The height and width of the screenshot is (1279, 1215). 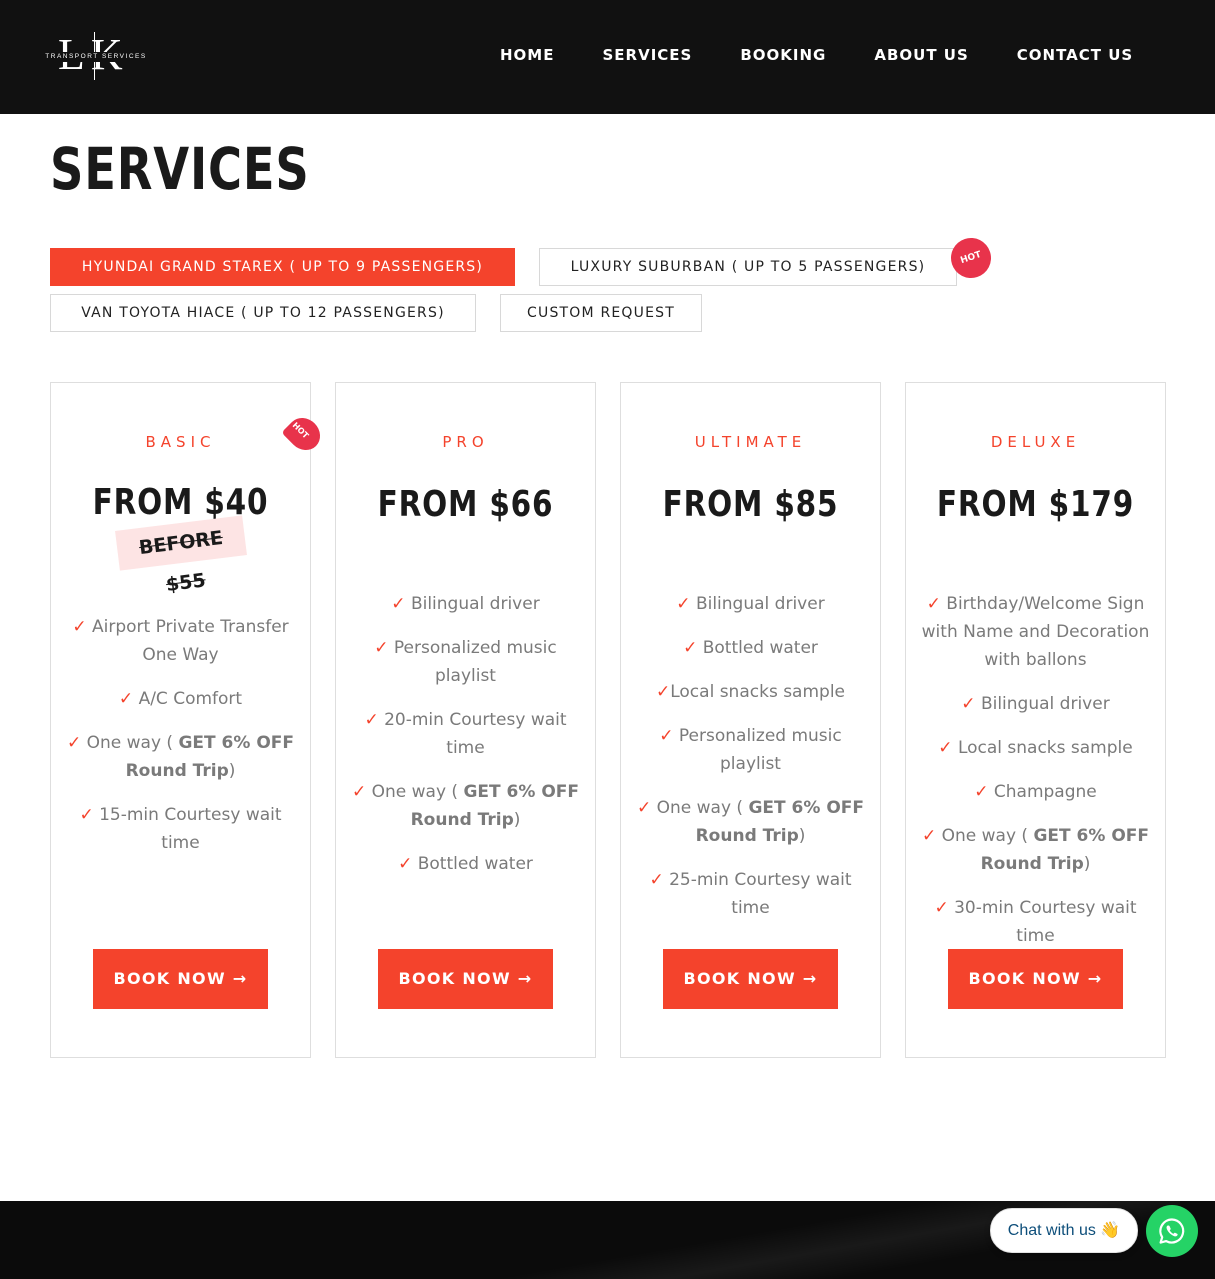 I want to click on tier-label: PRO, so click(x=465, y=442).